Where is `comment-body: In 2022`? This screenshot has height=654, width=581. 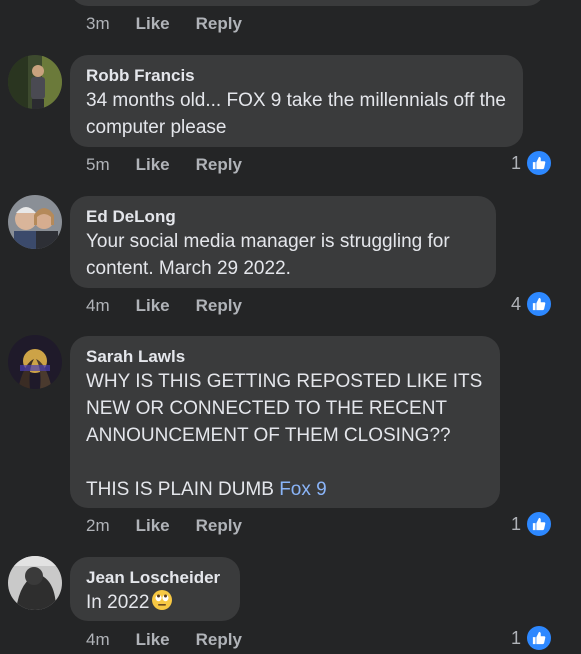
comment-body: In 2022 is located at coordinates (118, 602).